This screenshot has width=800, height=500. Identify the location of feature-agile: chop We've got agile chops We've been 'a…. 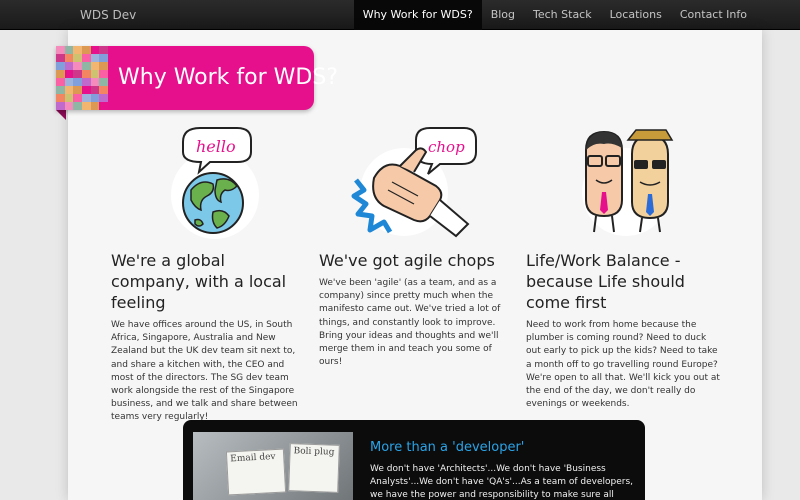
(414, 244).